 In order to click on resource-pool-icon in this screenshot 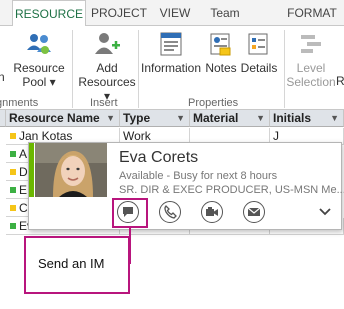, I will do `click(39, 44)`.